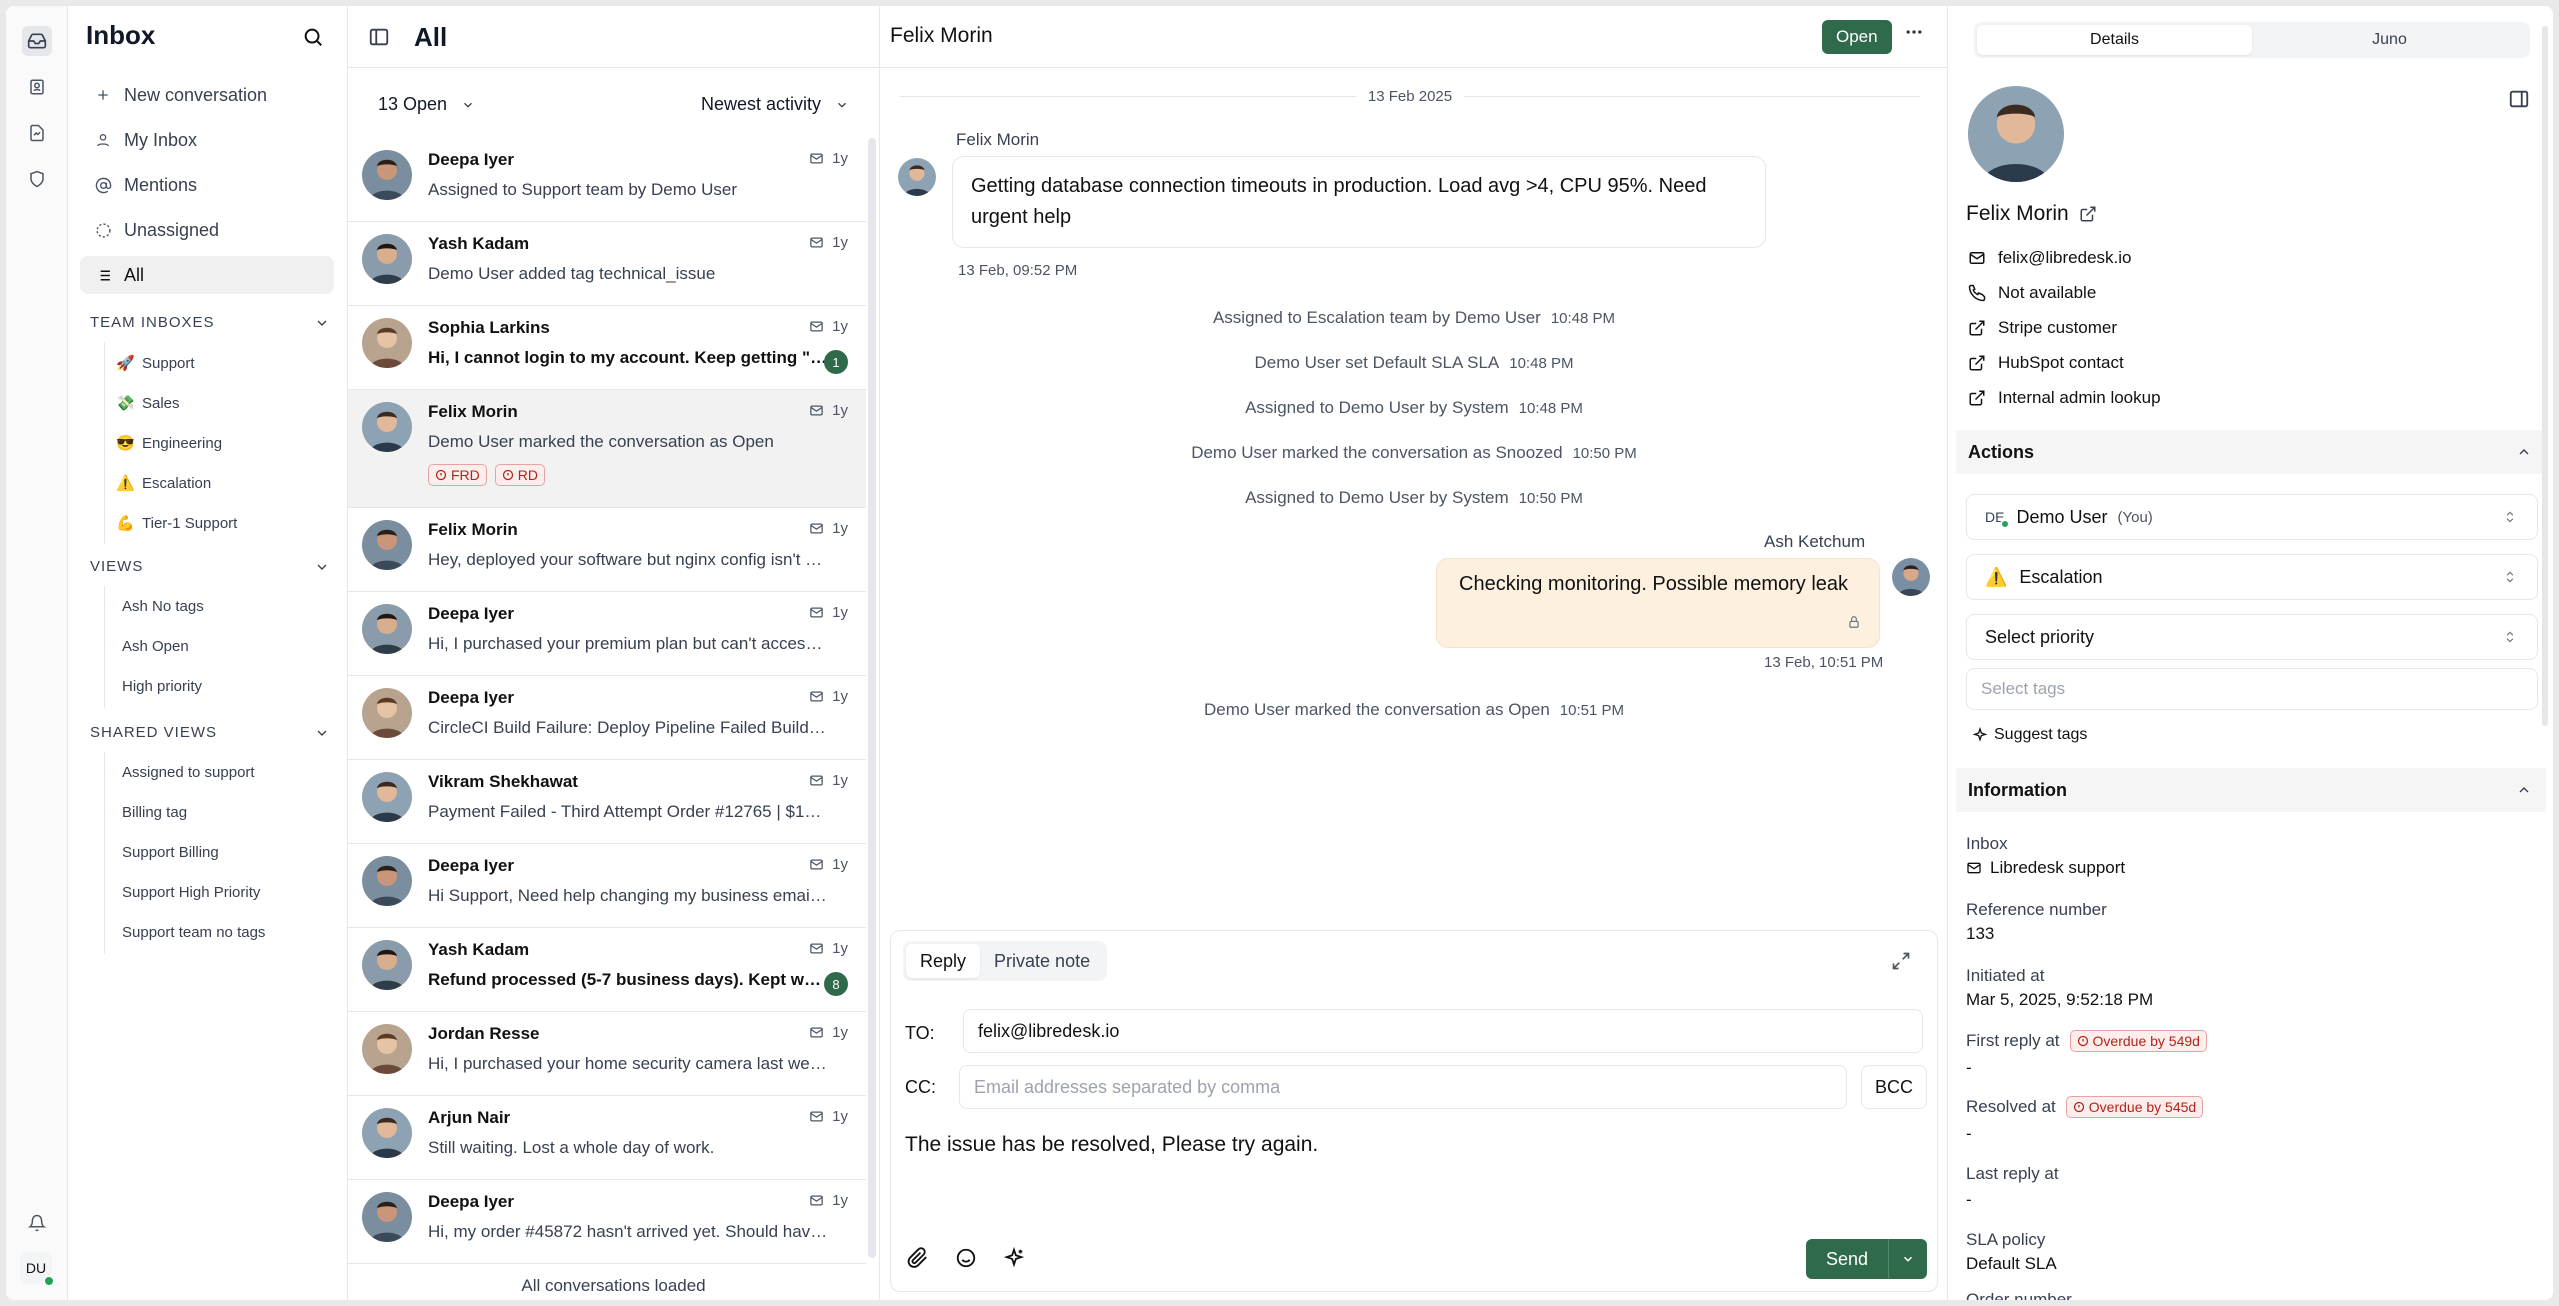 The width and height of the screenshot is (2559, 1306). I want to click on hubspot-contact-link: HubSpot contact, so click(2046, 363).